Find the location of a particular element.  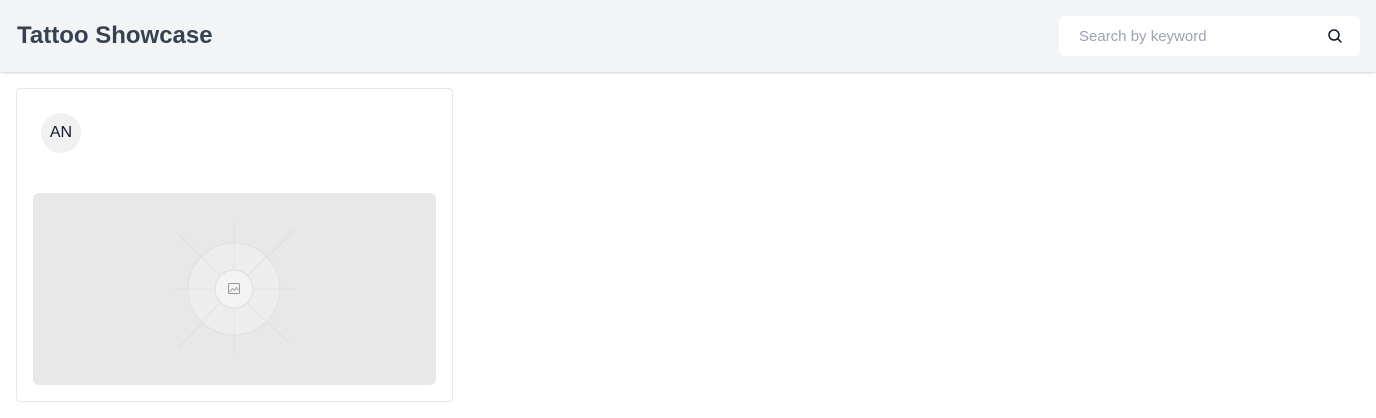

avatar: AN is located at coordinates (61, 133).